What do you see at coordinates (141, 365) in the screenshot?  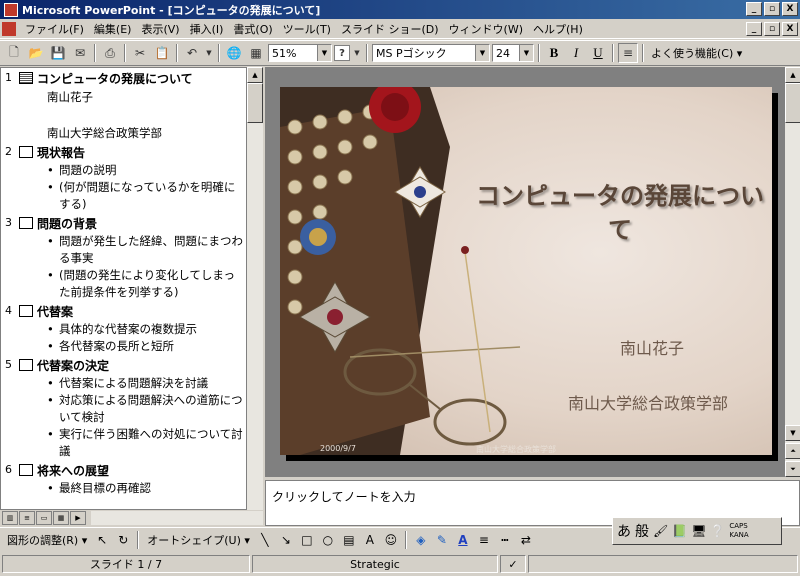 I see `outline-title: 代替案の決定` at bounding box center [141, 365].